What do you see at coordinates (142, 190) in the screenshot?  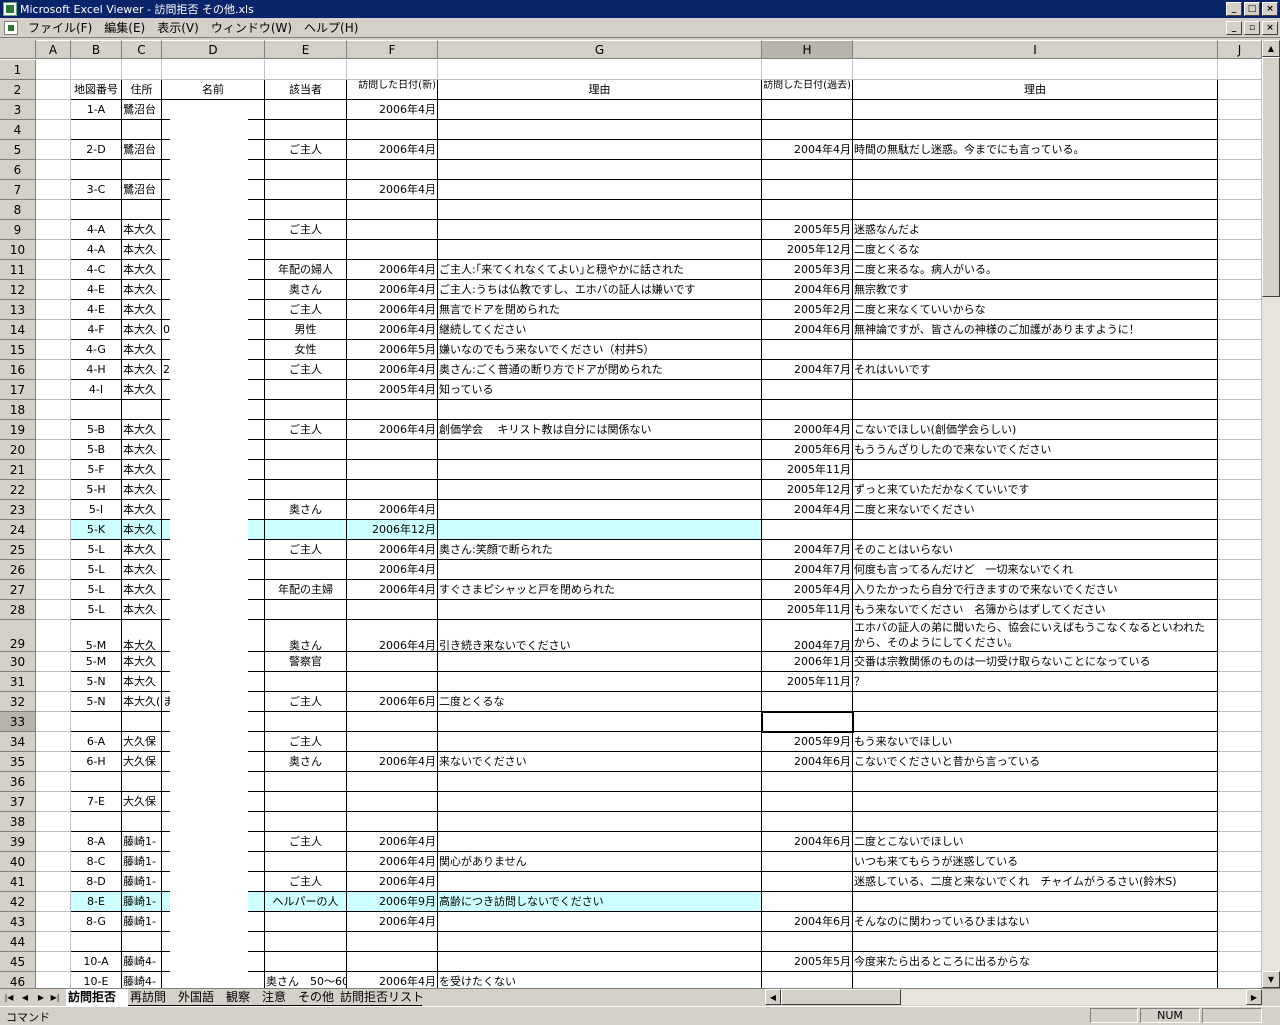 I see `cell-c7: 鷺沼台` at bounding box center [142, 190].